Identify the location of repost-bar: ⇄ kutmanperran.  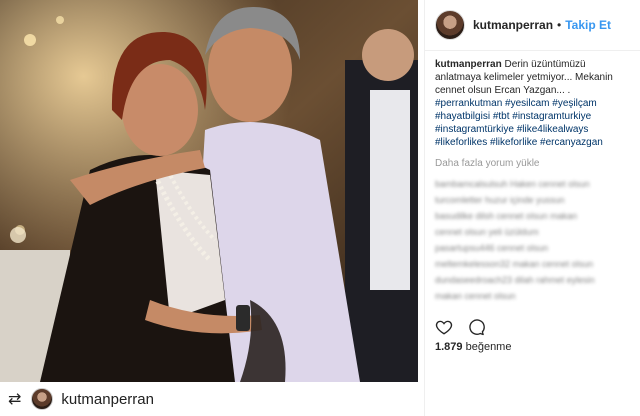
(209, 399).